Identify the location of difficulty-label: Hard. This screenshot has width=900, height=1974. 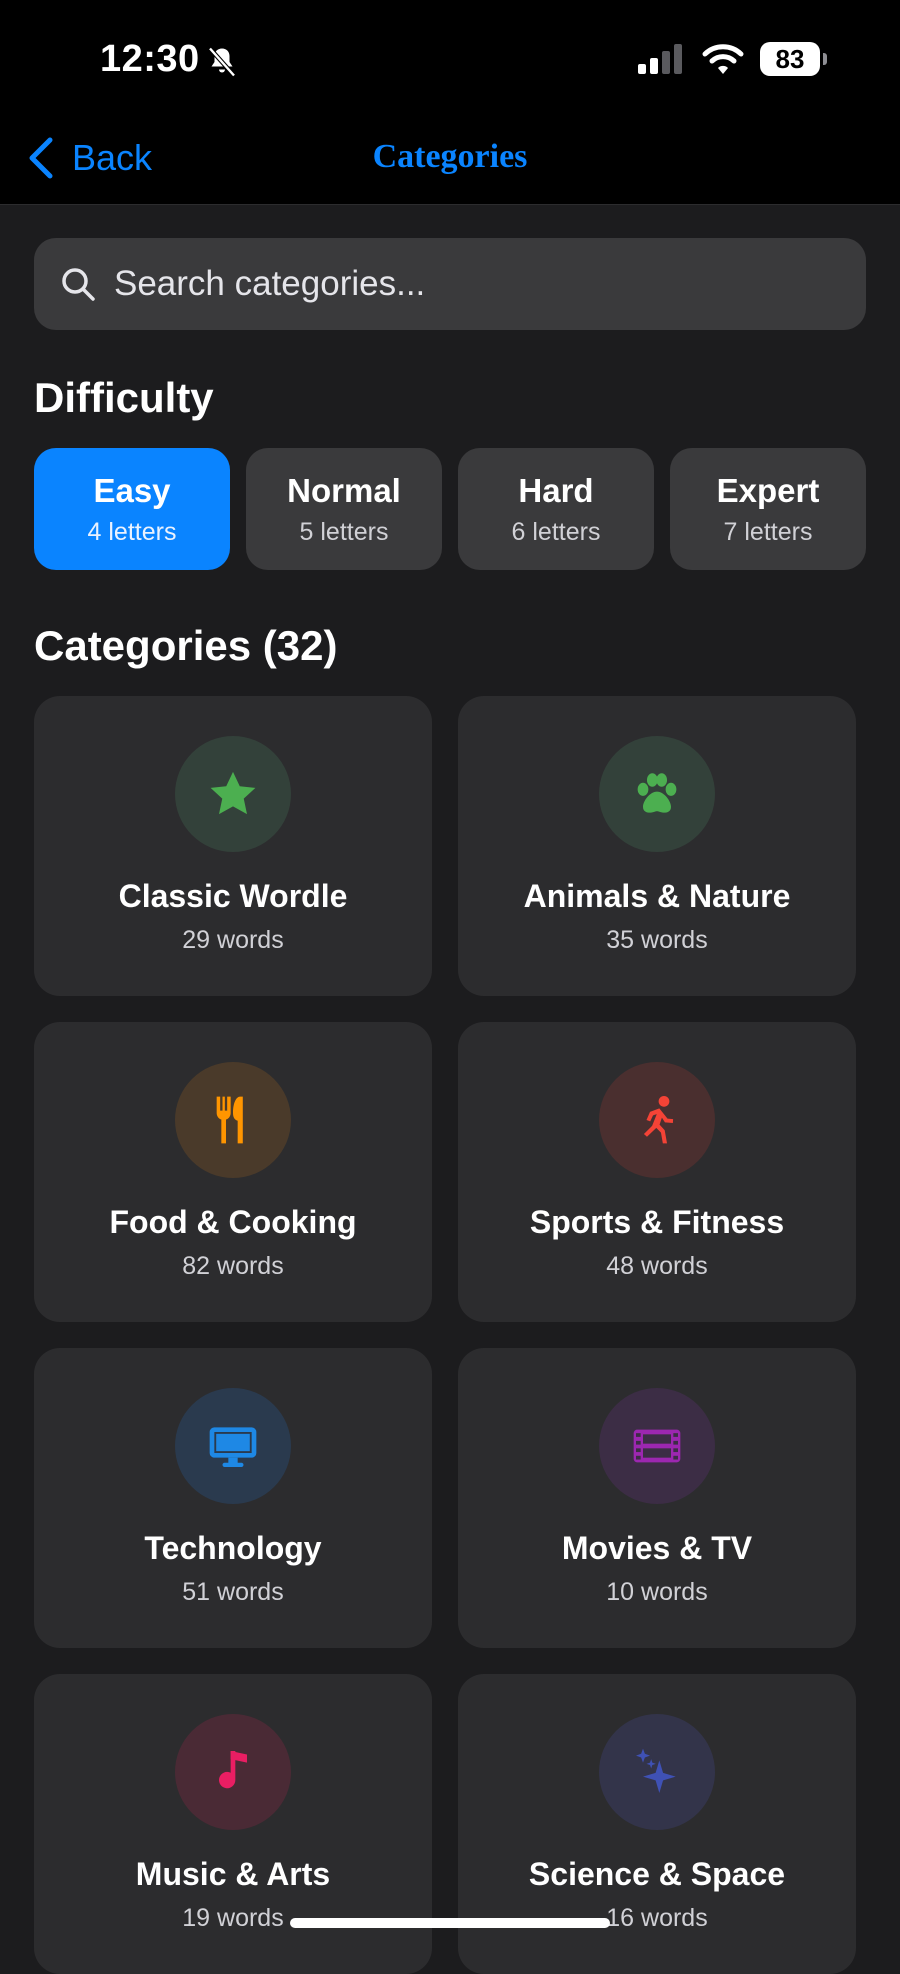
(556, 490).